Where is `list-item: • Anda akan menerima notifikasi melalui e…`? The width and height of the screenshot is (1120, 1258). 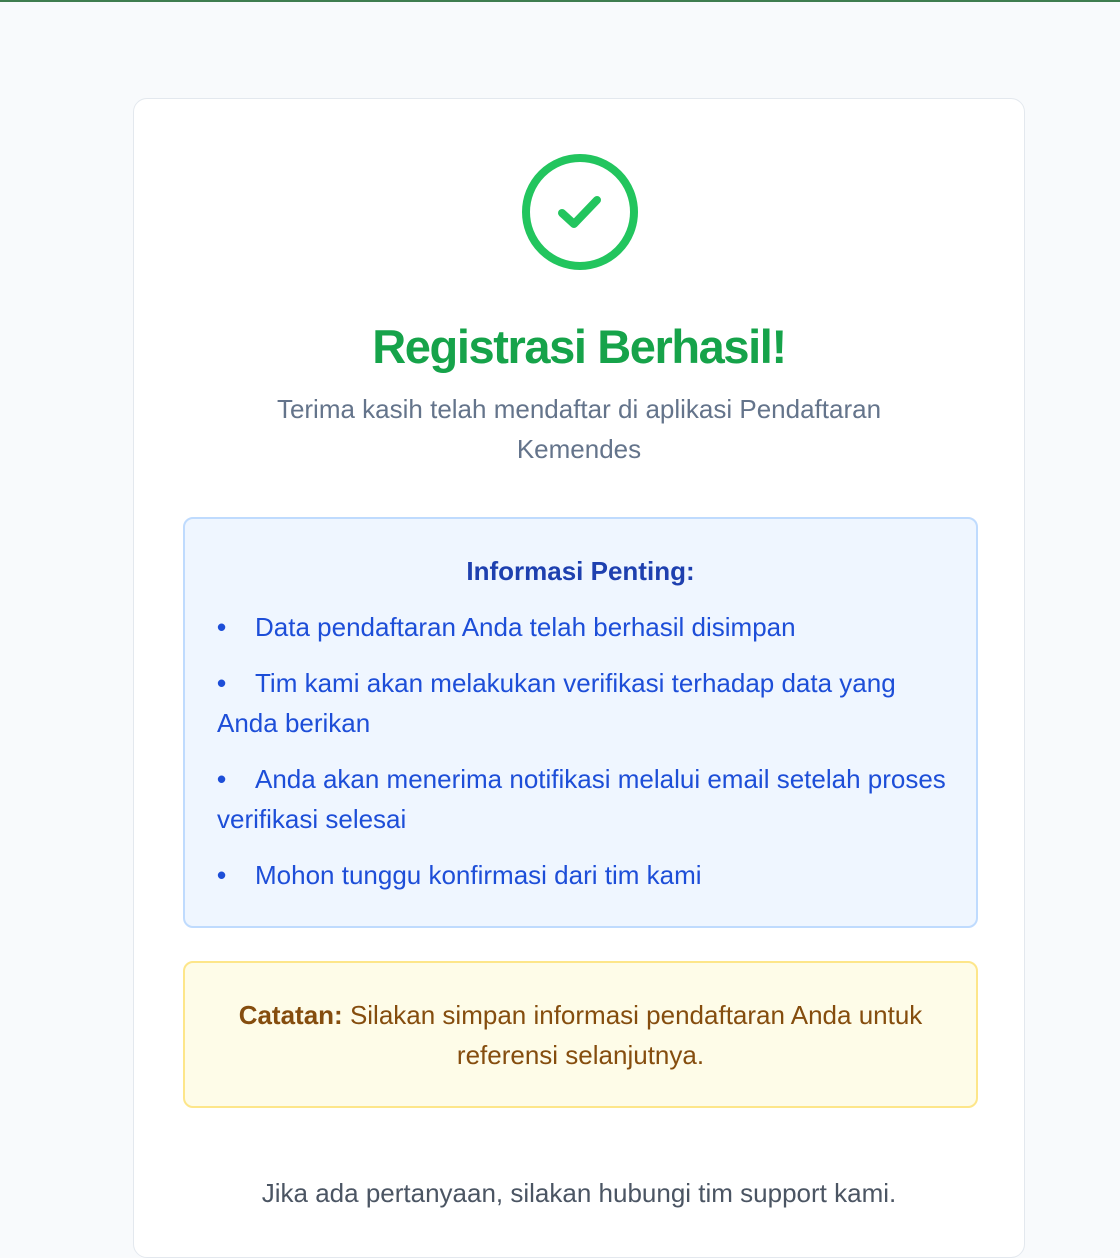
list-item: • Anda akan menerima notifikasi melalui e… is located at coordinates (587, 799).